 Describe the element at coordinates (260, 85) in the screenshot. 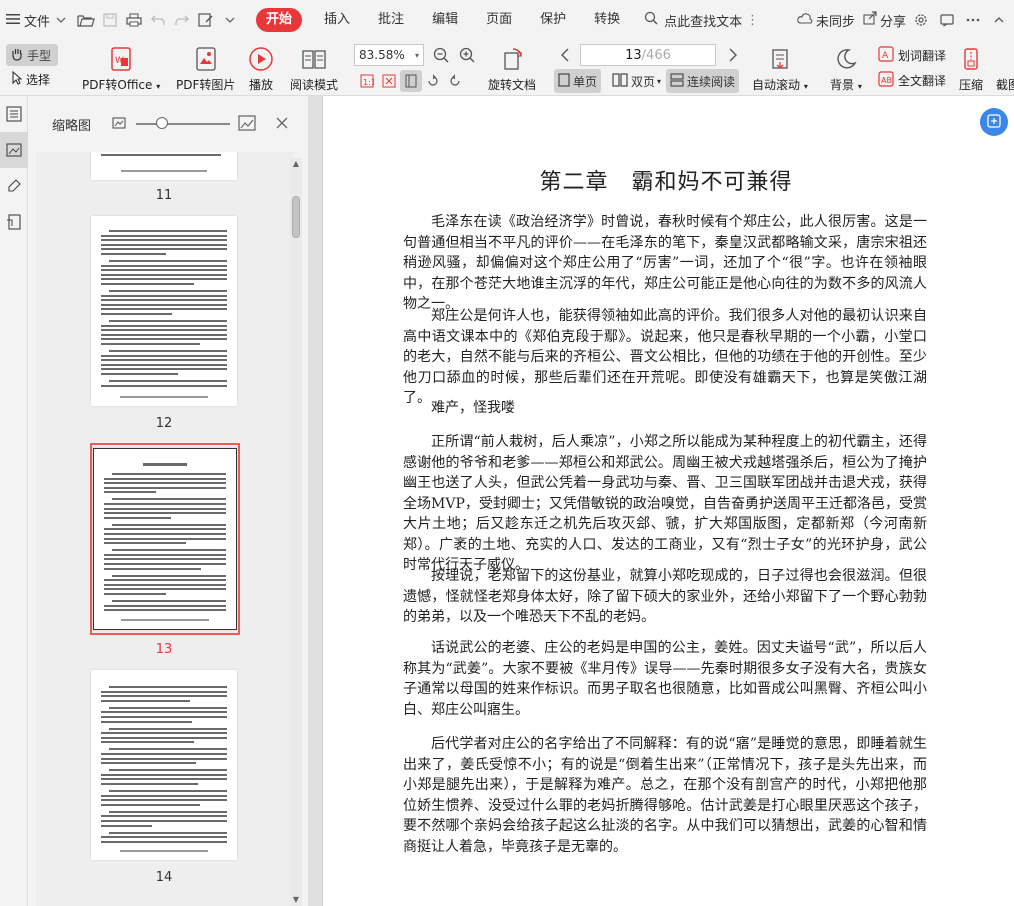

I see `play-label: 播放` at that location.